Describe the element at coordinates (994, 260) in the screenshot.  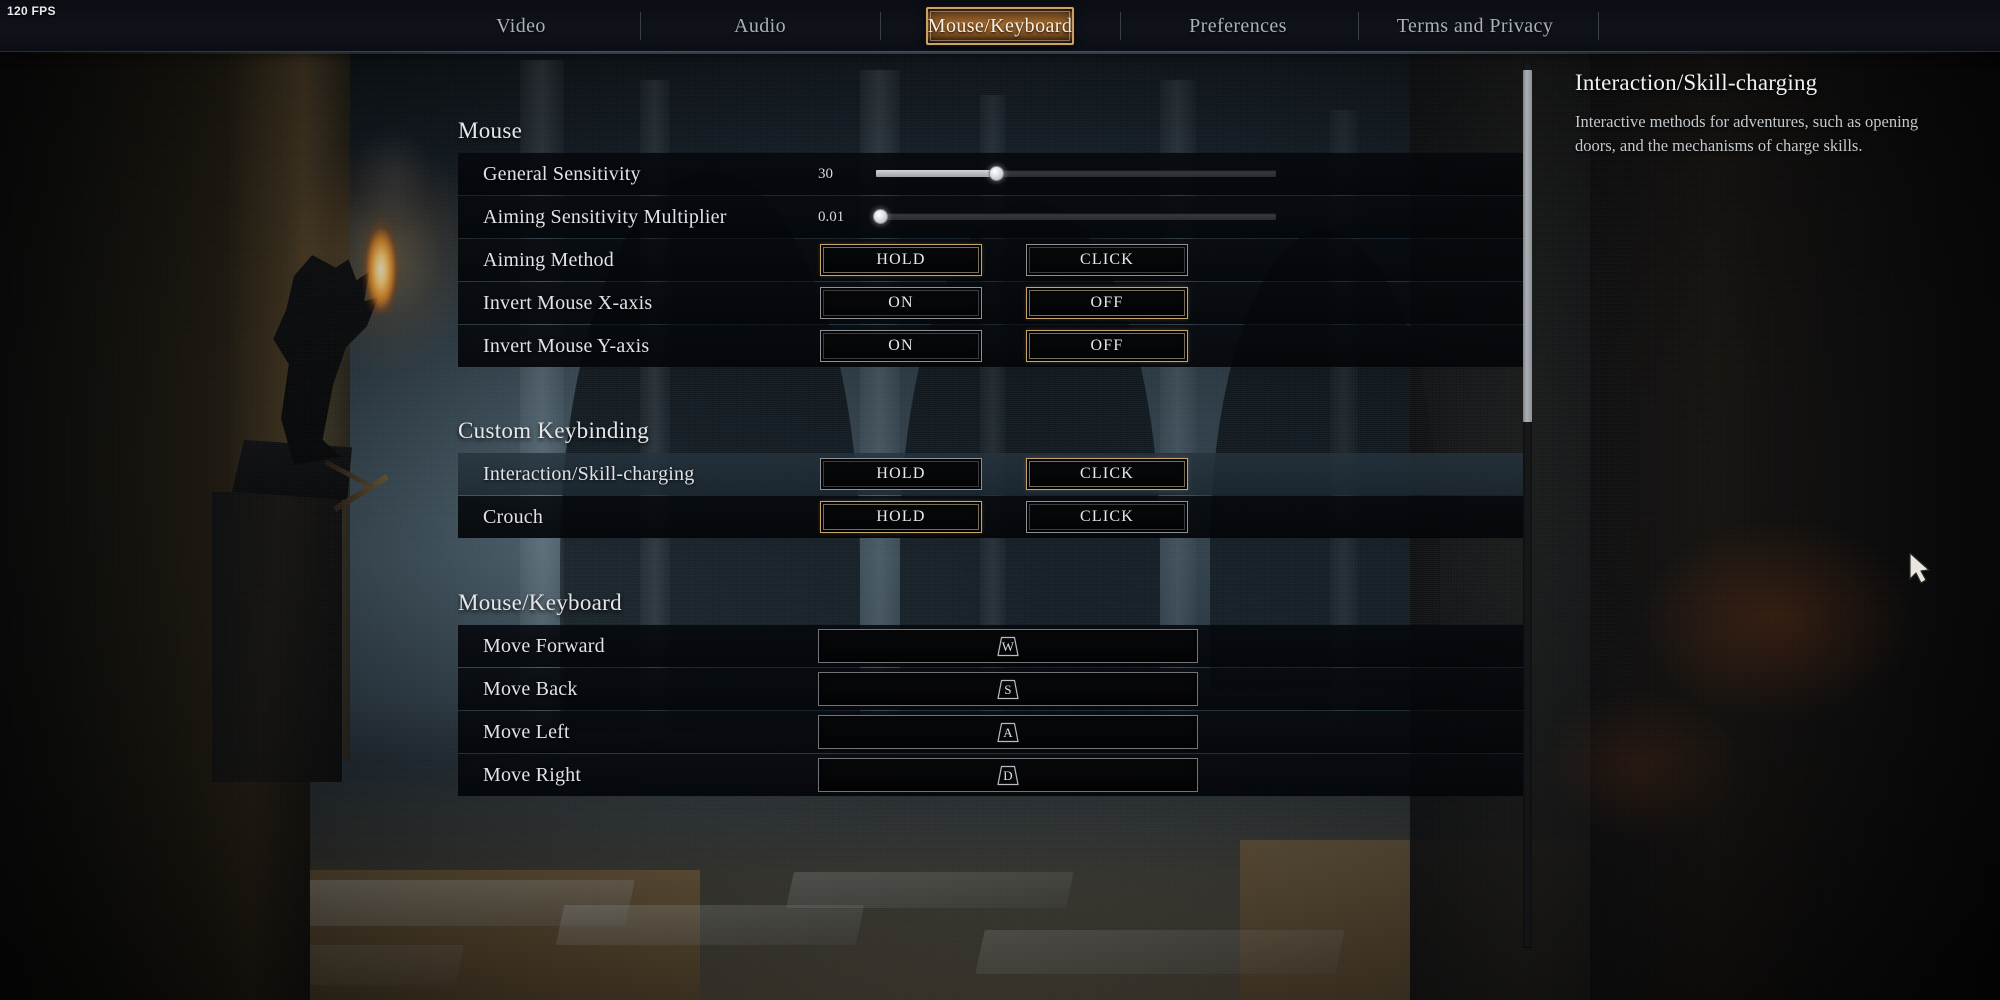
I see `settings-row: Aiming Method HOLD CLICK` at that location.